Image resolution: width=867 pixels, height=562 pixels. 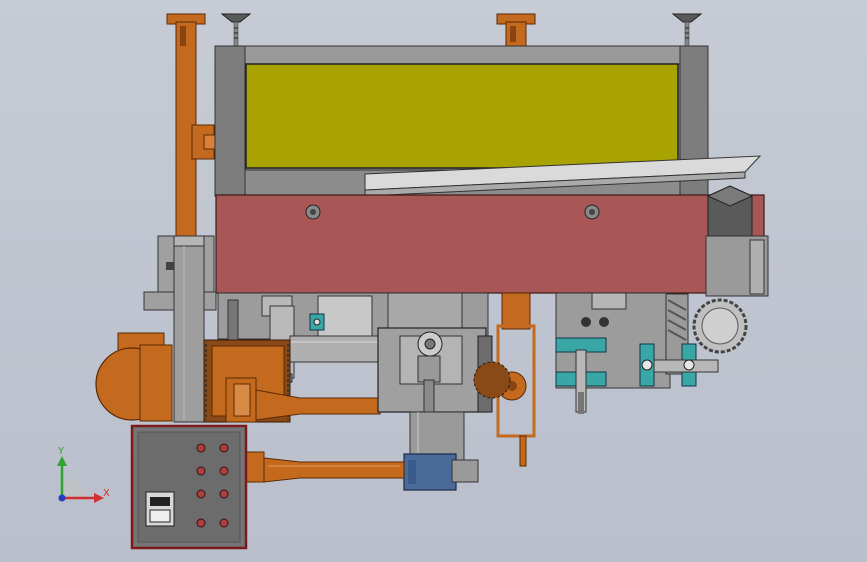 I want to click on orange-motor-left, so click(x=134, y=377).